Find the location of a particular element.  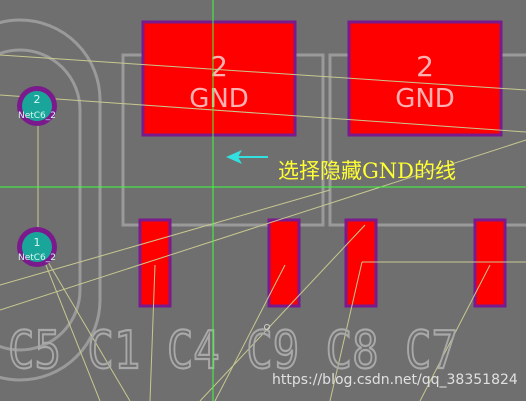

pad-top-right-number: 2 is located at coordinates (425, 66).